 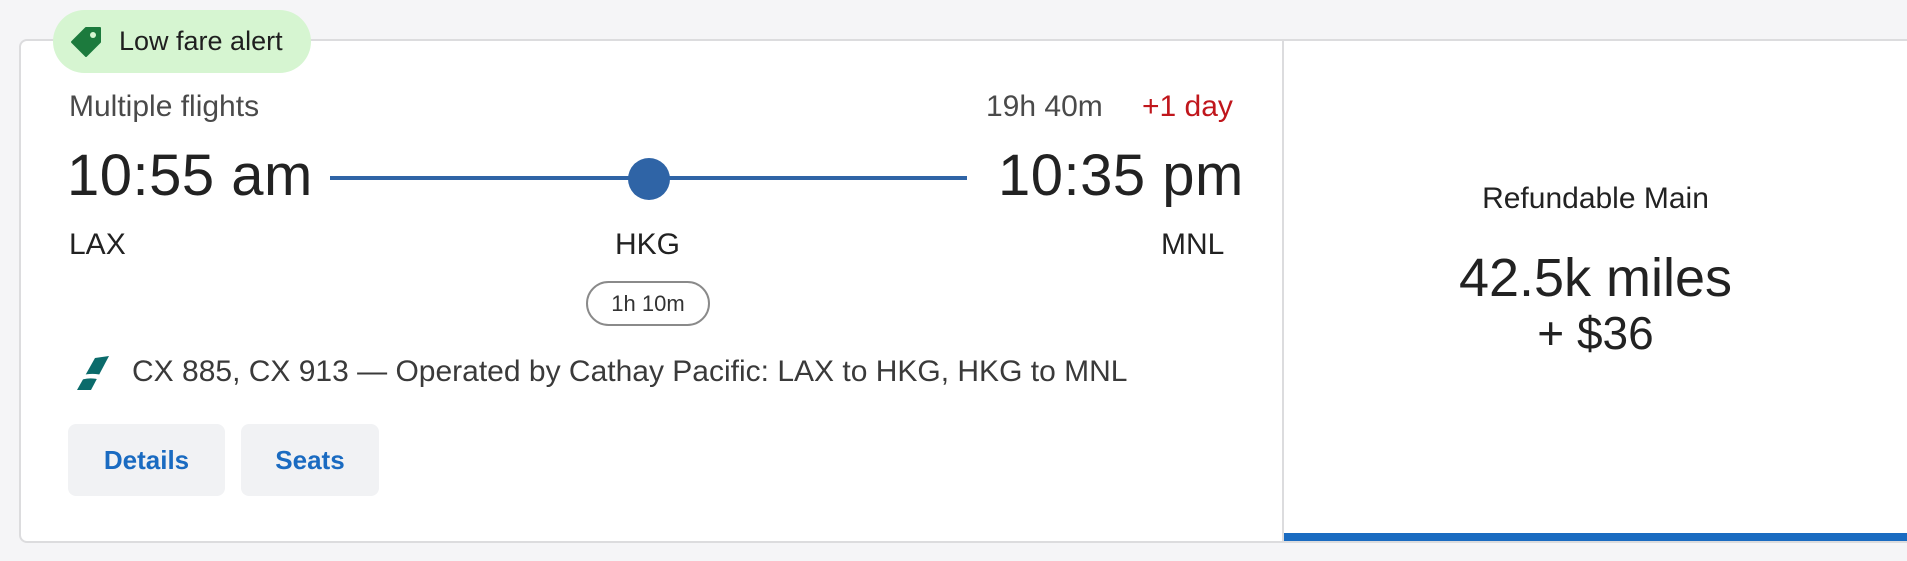 I want to click on fare-selected-indicator, so click(x=1595, y=537).